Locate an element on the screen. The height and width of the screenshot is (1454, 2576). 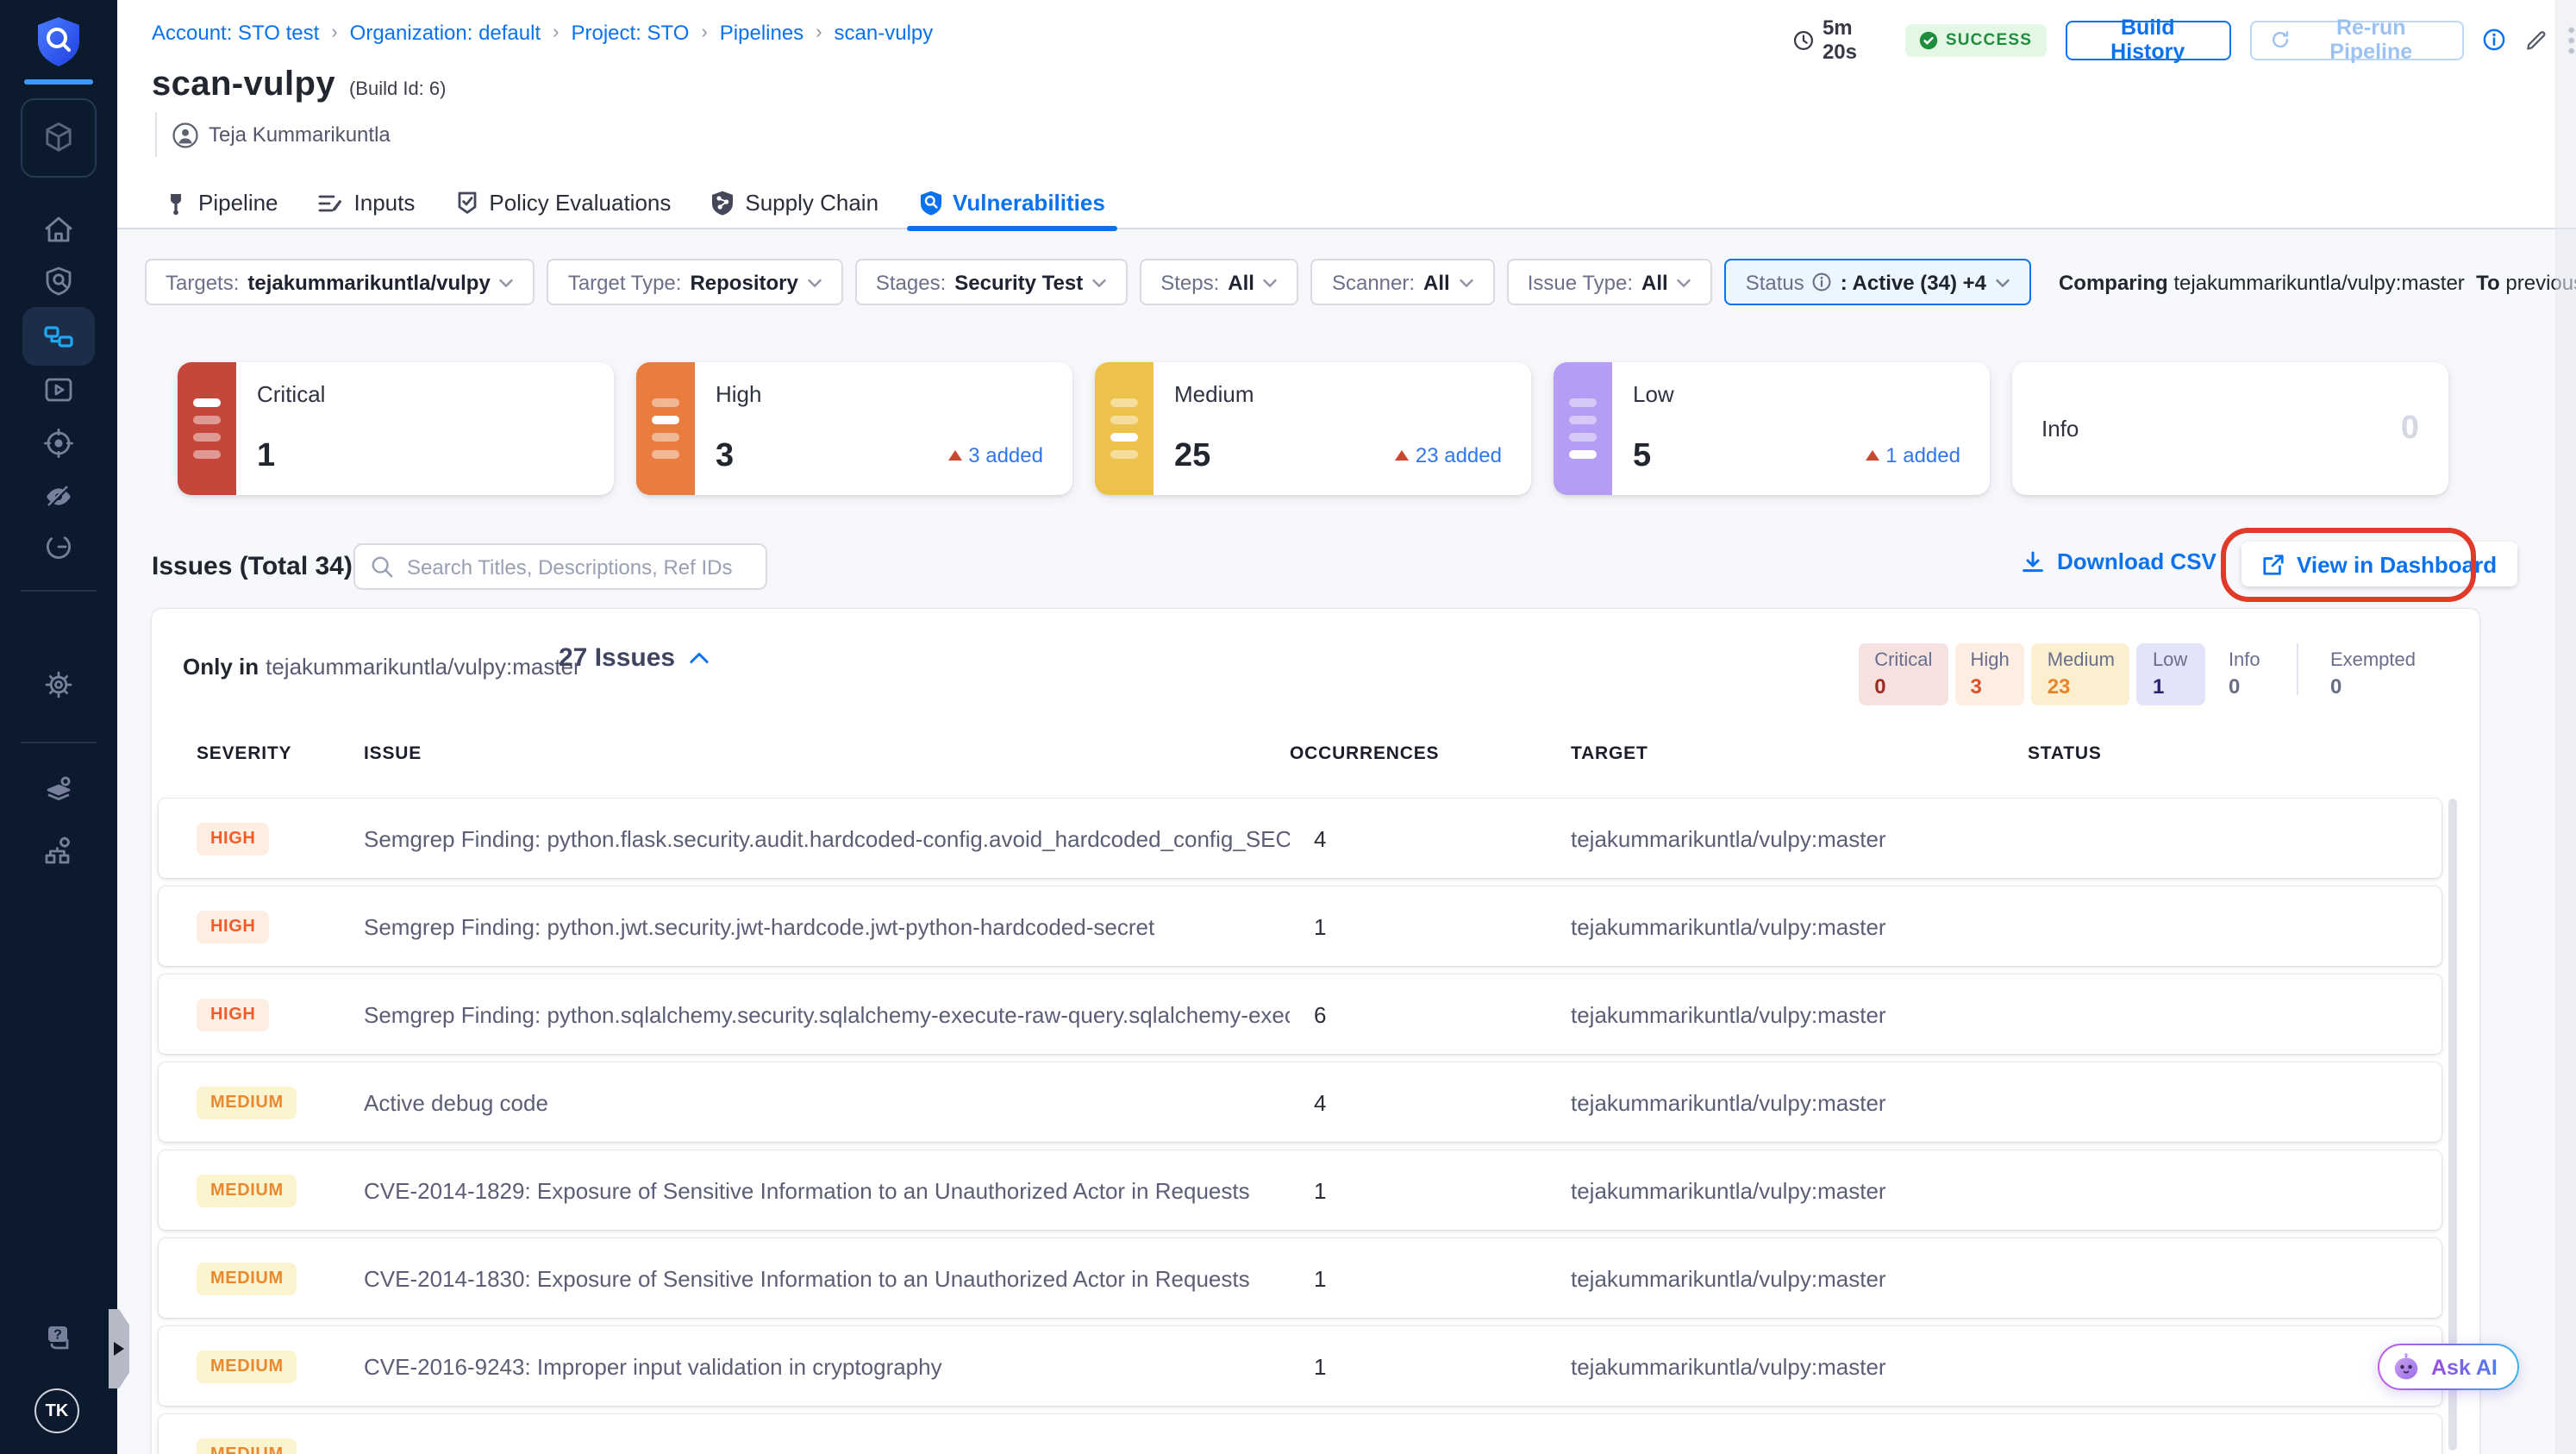
severity-badge: HIGH is located at coordinates (233, 927).